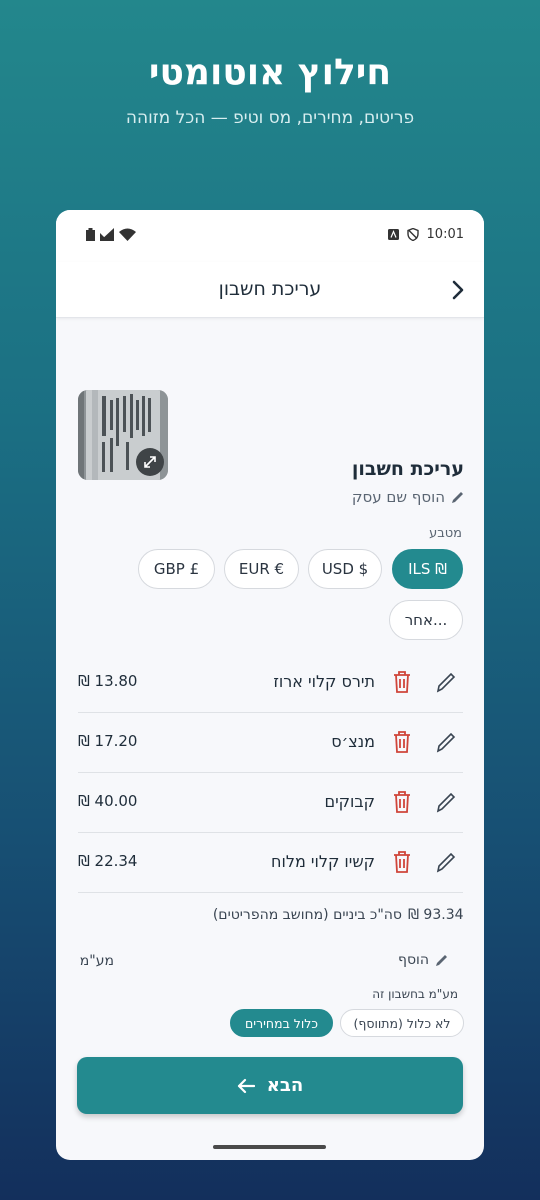 The width and height of the screenshot is (540, 1200). I want to click on shield-icon, so click(412, 234).